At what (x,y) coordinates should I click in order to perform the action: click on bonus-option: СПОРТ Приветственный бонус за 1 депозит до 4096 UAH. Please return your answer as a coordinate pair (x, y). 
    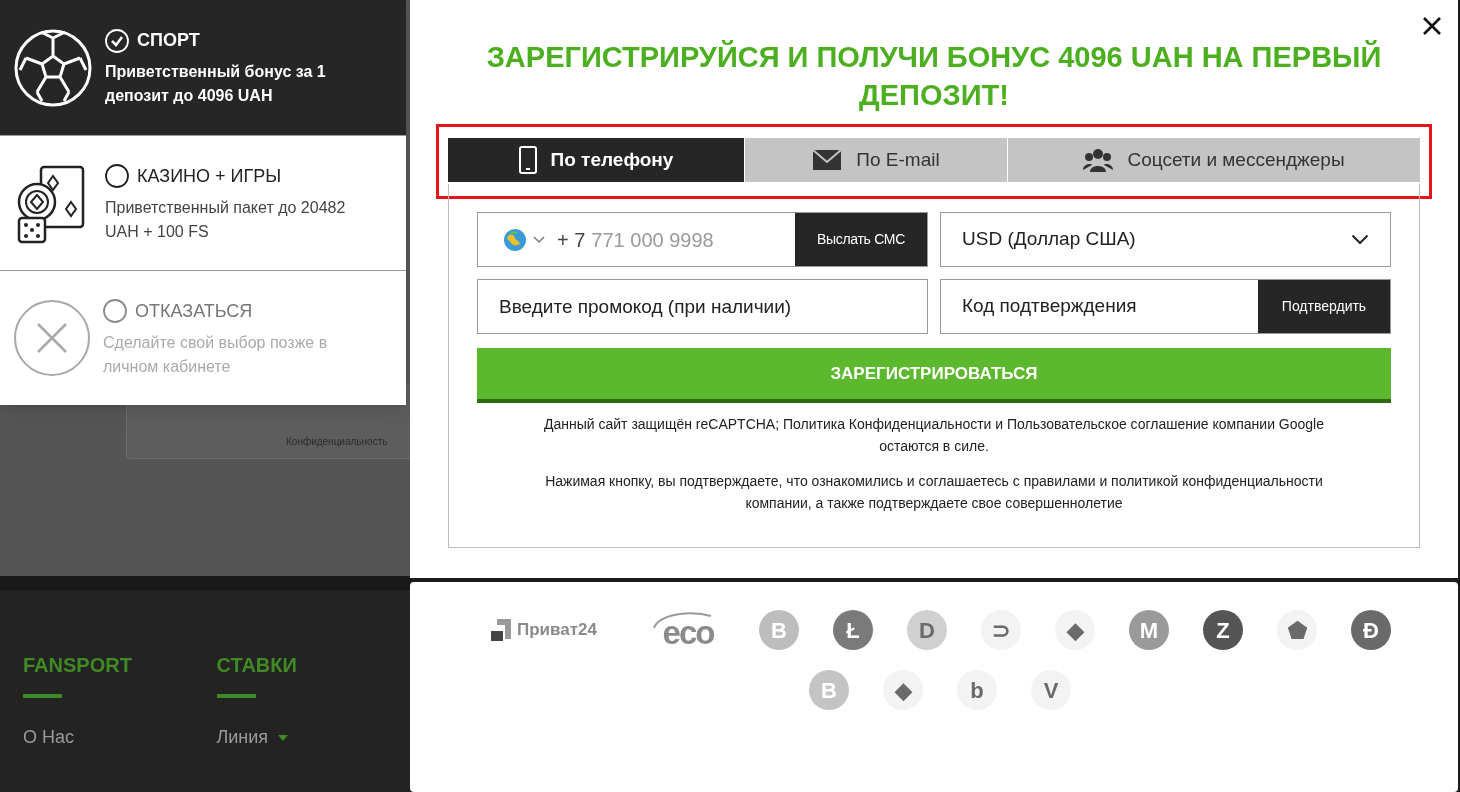
    Looking at the image, I should click on (203, 67).